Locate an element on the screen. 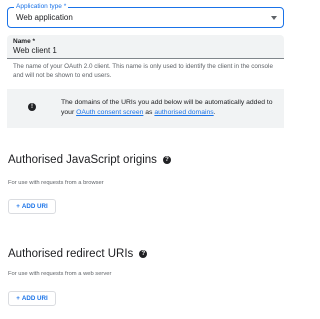 The image size is (320, 319). name-field: Name * Web client 1 is located at coordinates (145, 47).